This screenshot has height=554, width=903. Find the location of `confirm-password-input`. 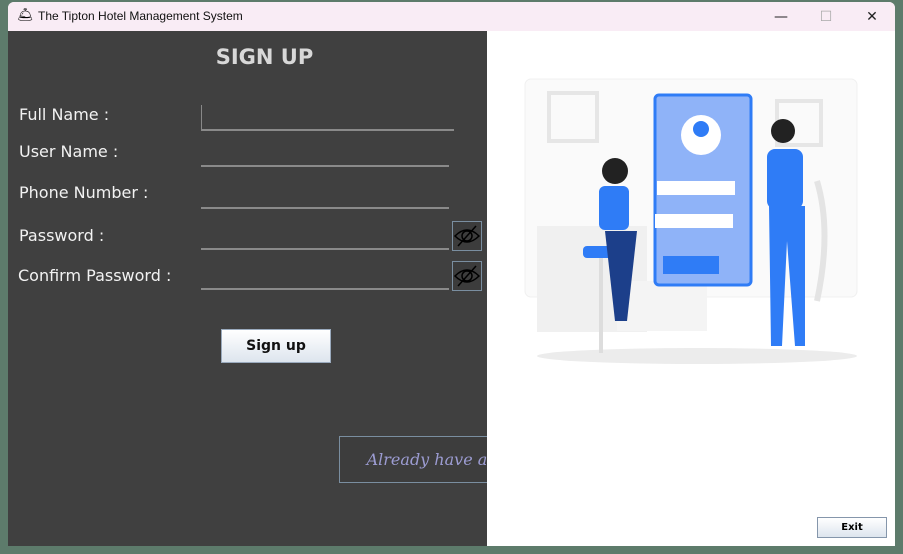

confirm-password-input is located at coordinates (325, 278).